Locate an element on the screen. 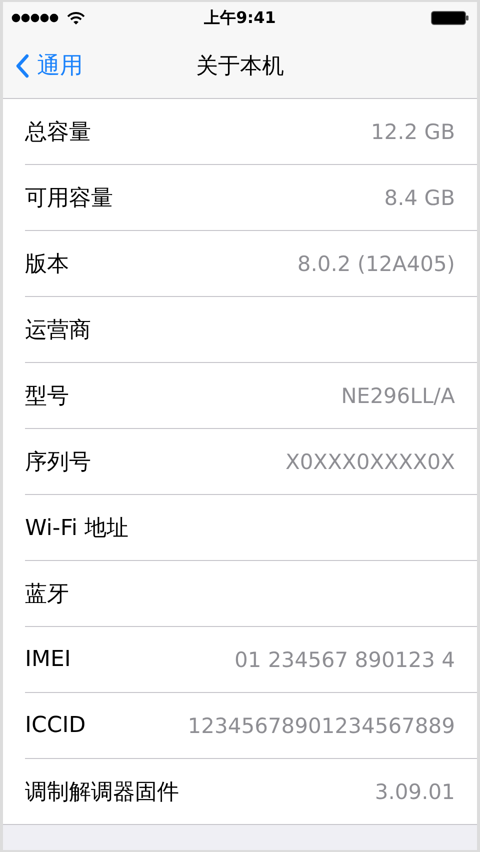 This screenshot has width=480, height=852. row-label: IMEI is located at coordinates (48, 659).